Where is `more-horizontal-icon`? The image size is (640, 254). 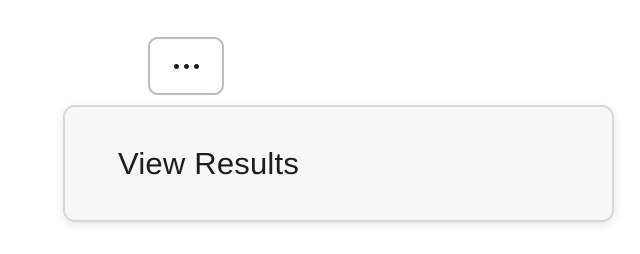 more-horizontal-icon is located at coordinates (186, 66).